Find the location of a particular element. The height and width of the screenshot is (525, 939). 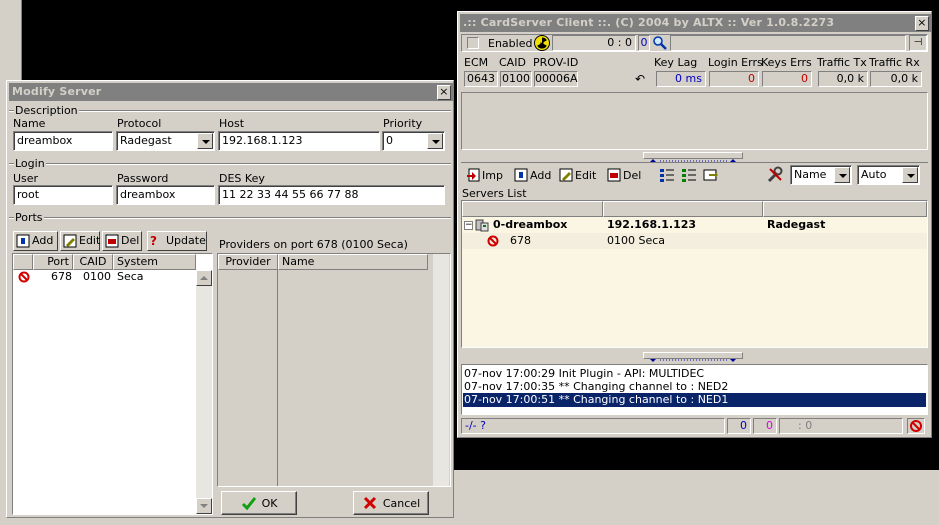

cancel-button: Cancel is located at coordinates (391, 503).